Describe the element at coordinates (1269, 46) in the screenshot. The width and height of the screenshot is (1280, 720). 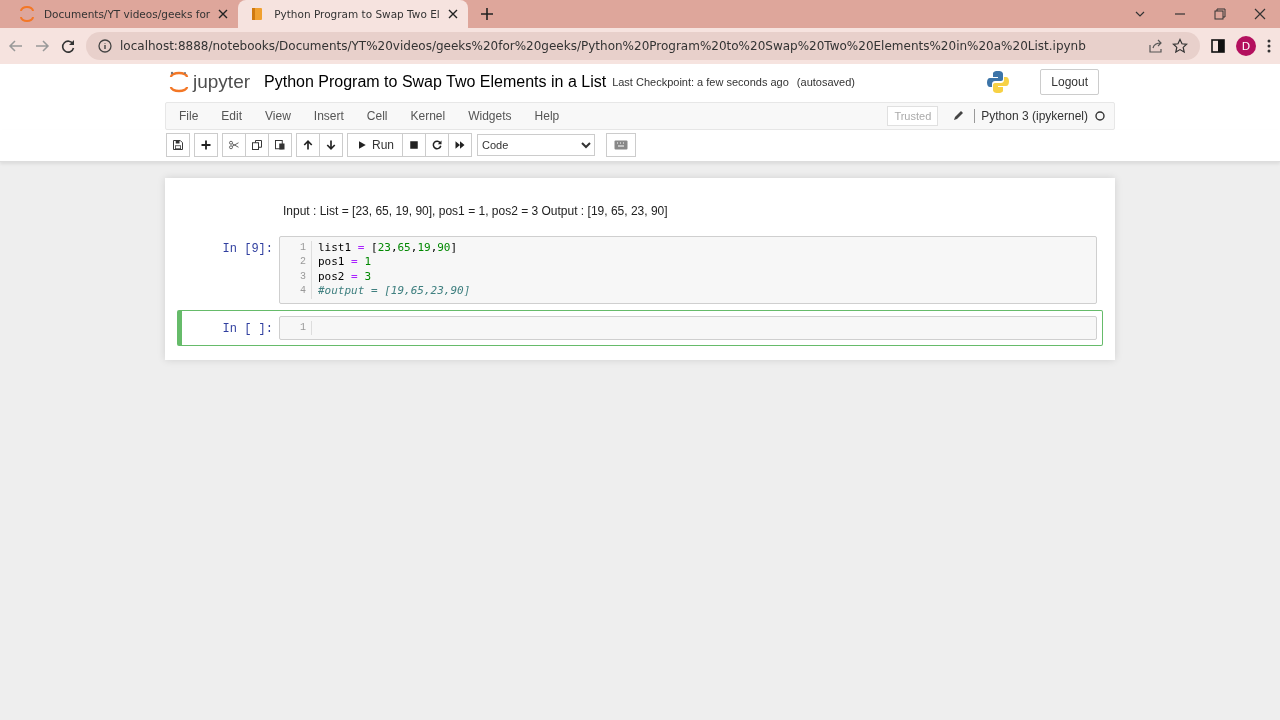
I see `more-icon` at that location.